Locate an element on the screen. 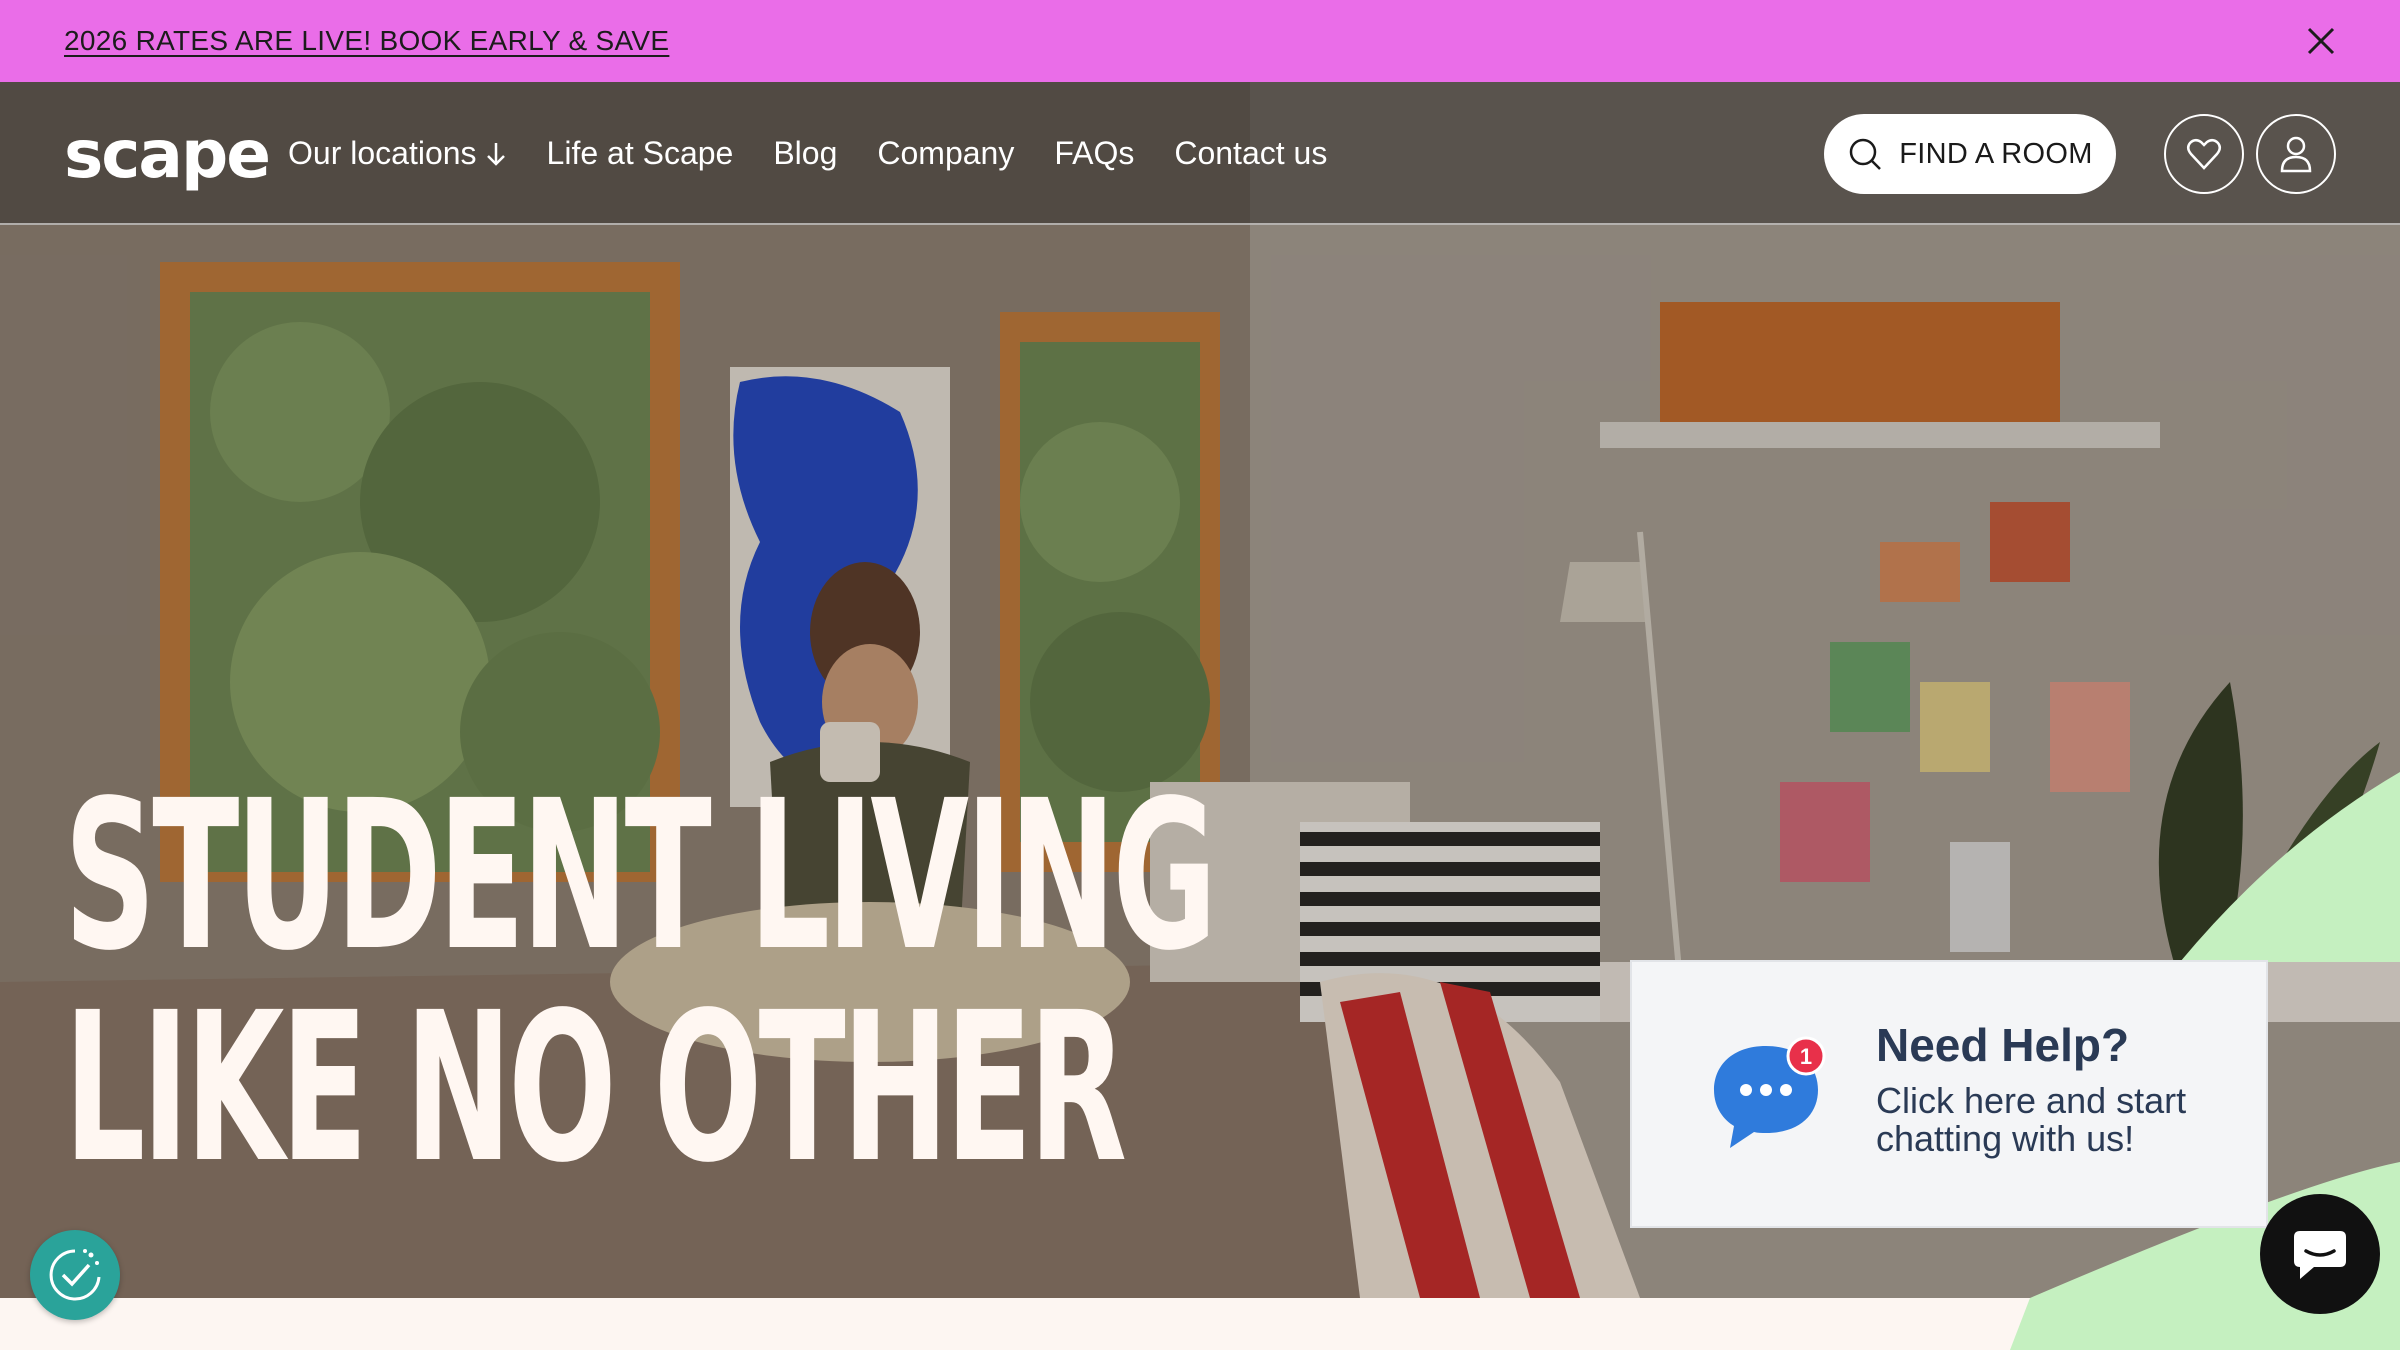 Image resolution: width=2400 pixels, height=1350 pixels. nav-faqs: FAQs is located at coordinates (1094, 153).